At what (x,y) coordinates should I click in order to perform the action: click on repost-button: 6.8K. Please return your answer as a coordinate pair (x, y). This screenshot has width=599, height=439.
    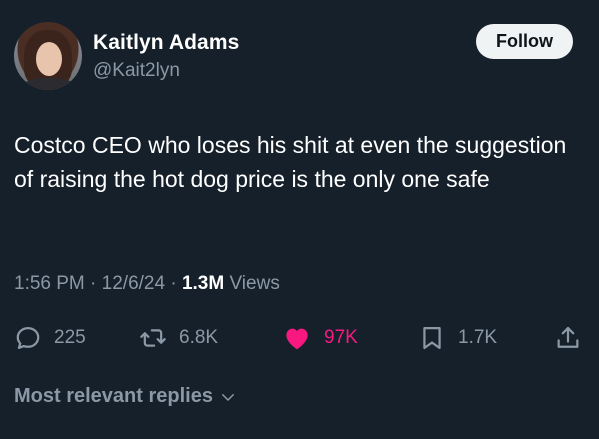
    Looking at the image, I should click on (178, 338).